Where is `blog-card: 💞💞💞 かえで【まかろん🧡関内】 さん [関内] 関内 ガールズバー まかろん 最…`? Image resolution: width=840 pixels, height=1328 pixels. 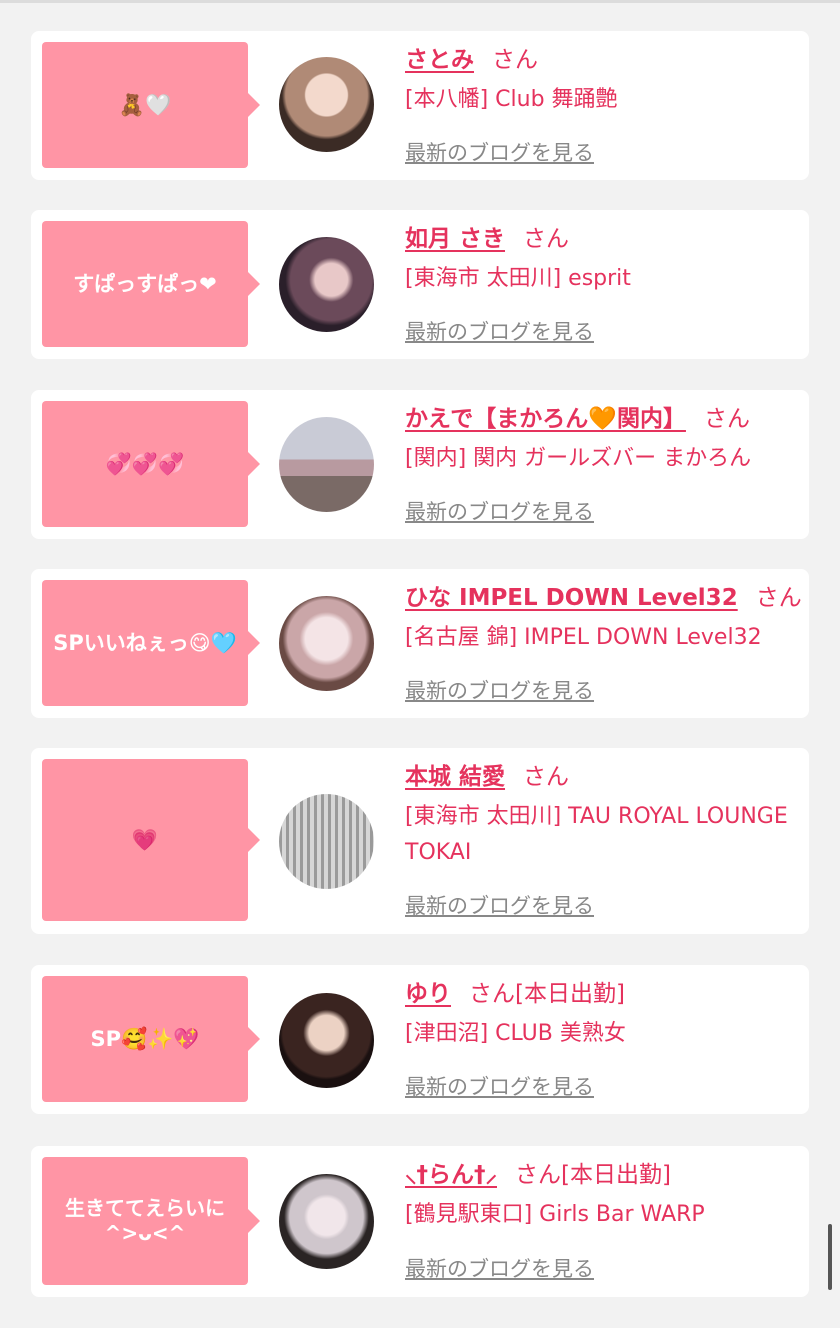
blog-card: 💞💞💞 かえで【まかろん🧡関内】 さん [関内] 関内 ガールズバー まかろん 最… is located at coordinates (420, 464).